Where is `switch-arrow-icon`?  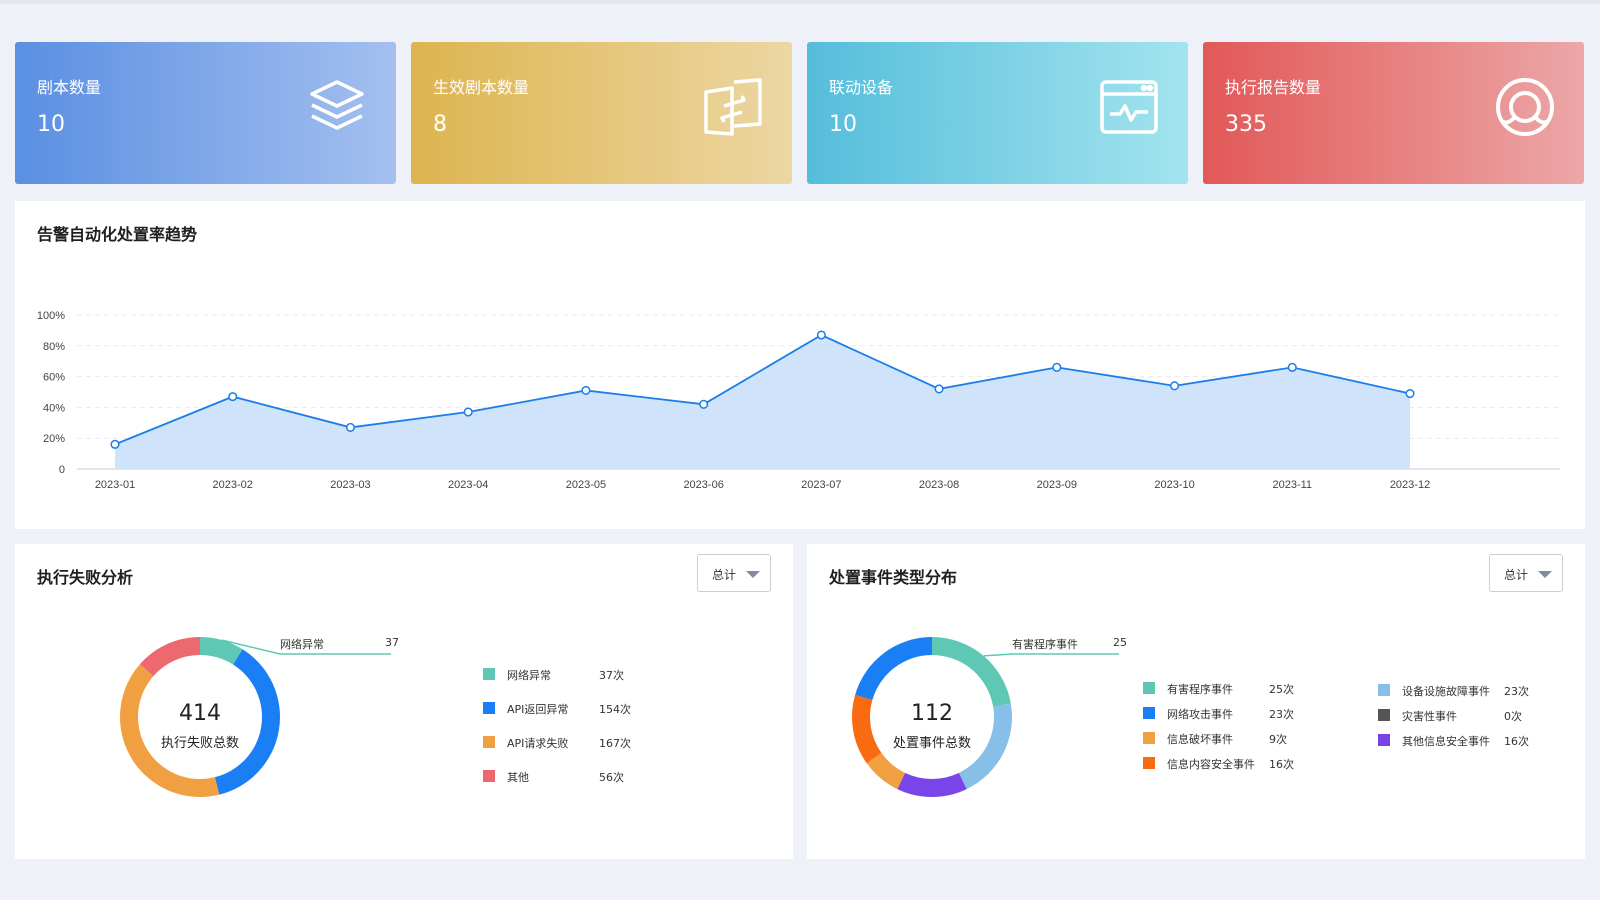
switch-arrow-icon is located at coordinates (733, 107).